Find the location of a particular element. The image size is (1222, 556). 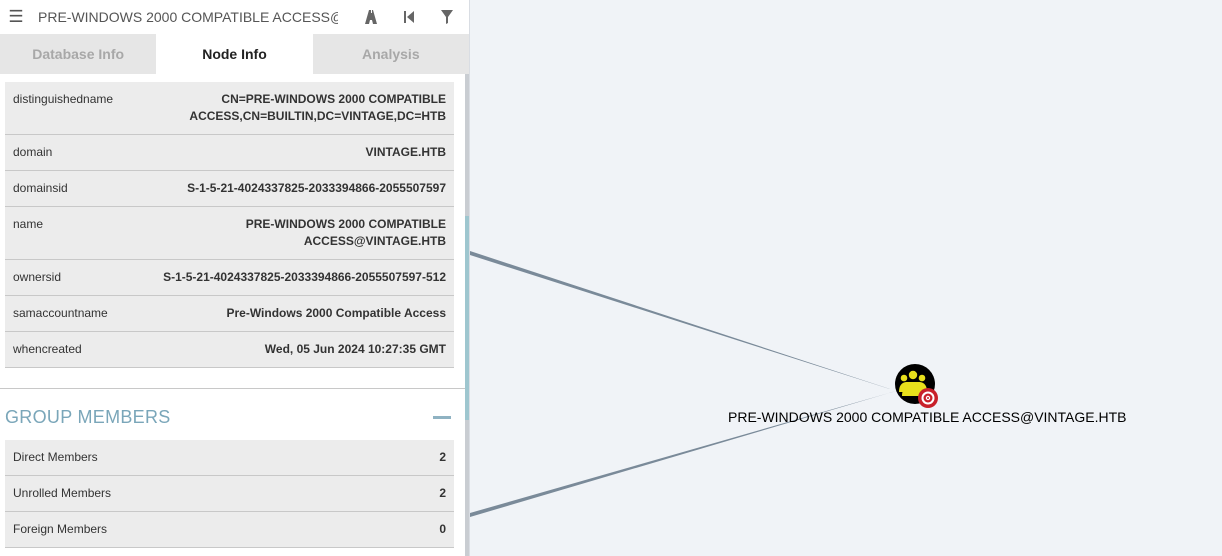

panel-tabs: Database Info Node Info Analysis is located at coordinates (234, 54).